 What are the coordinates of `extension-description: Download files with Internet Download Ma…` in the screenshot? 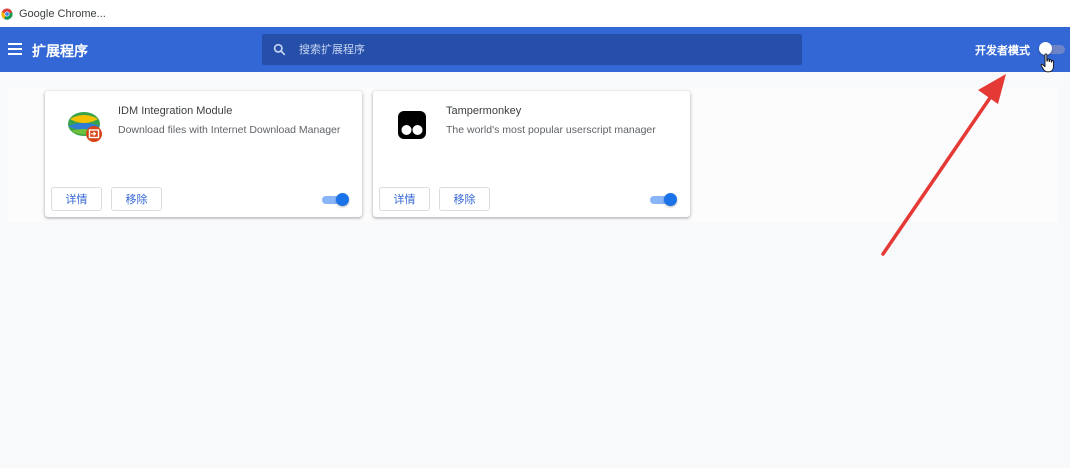 It's located at (229, 130).